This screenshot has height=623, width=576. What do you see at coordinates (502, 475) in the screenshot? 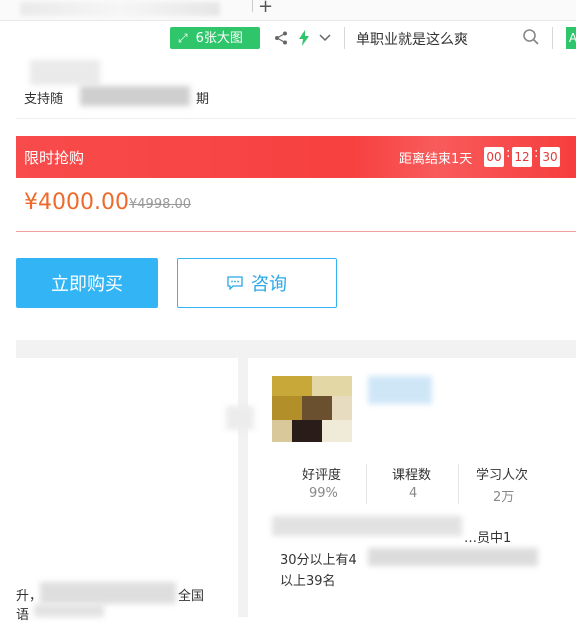
I see `learners-label: 学习人次` at bounding box center [502, 475].